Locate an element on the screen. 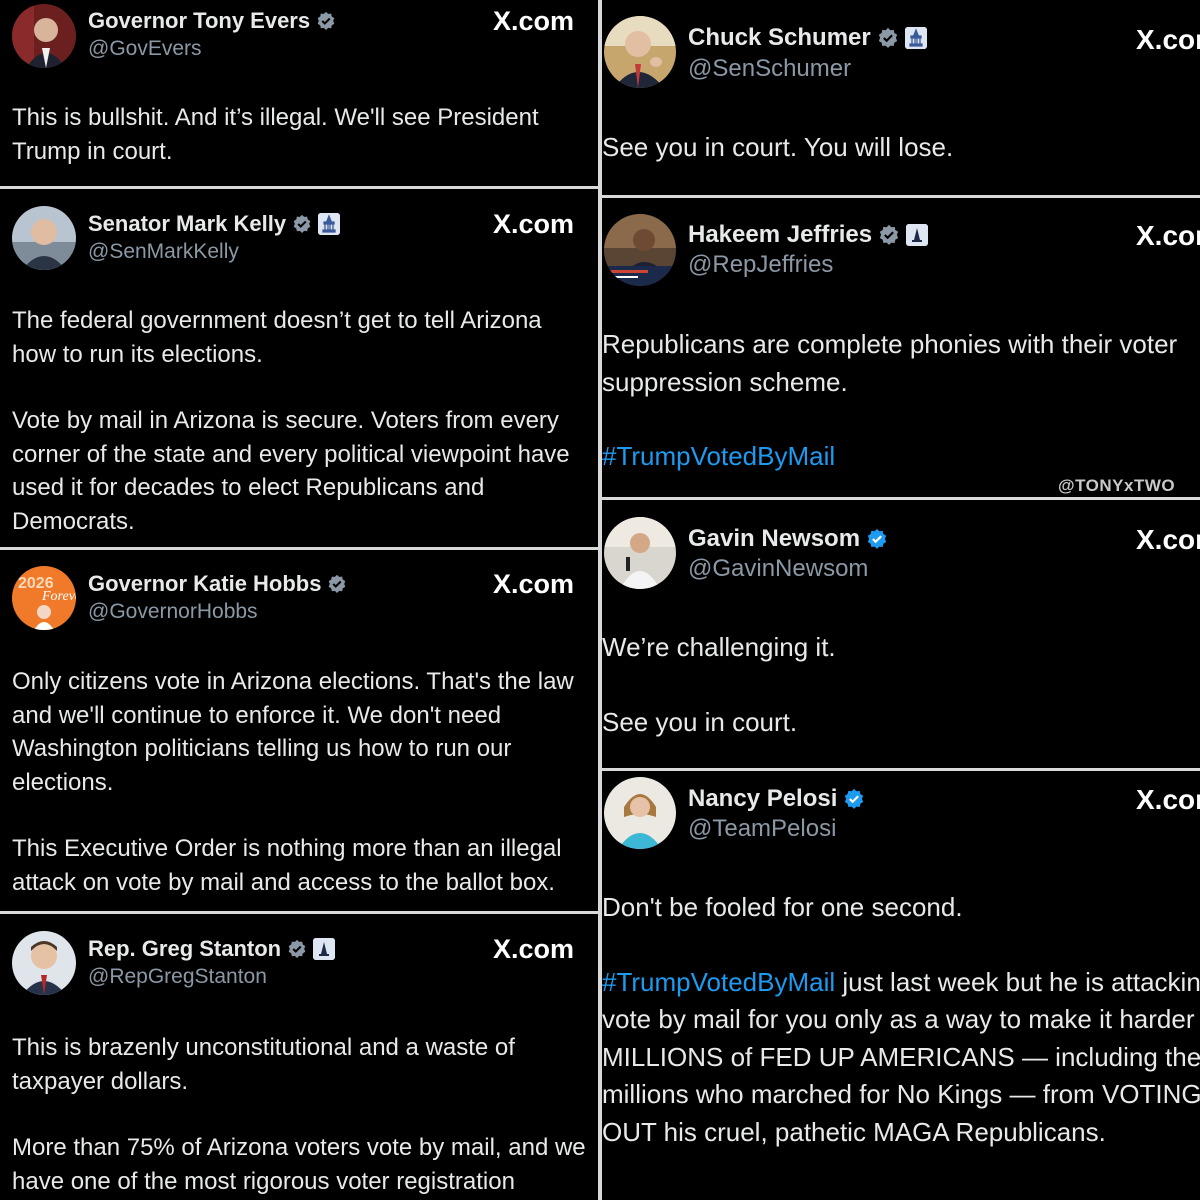  tweet-body: See you in court. You will lose. is located at coordinates (901, 148).